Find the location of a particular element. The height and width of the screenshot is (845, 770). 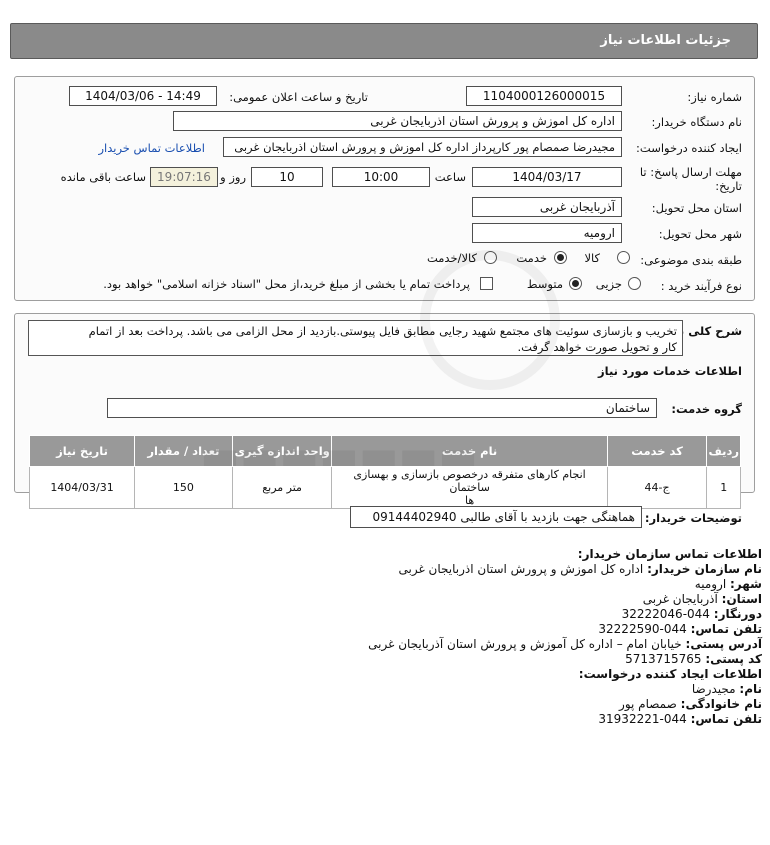

time-remaining-field: 19:07:16 is located at coordinates (184, 177).